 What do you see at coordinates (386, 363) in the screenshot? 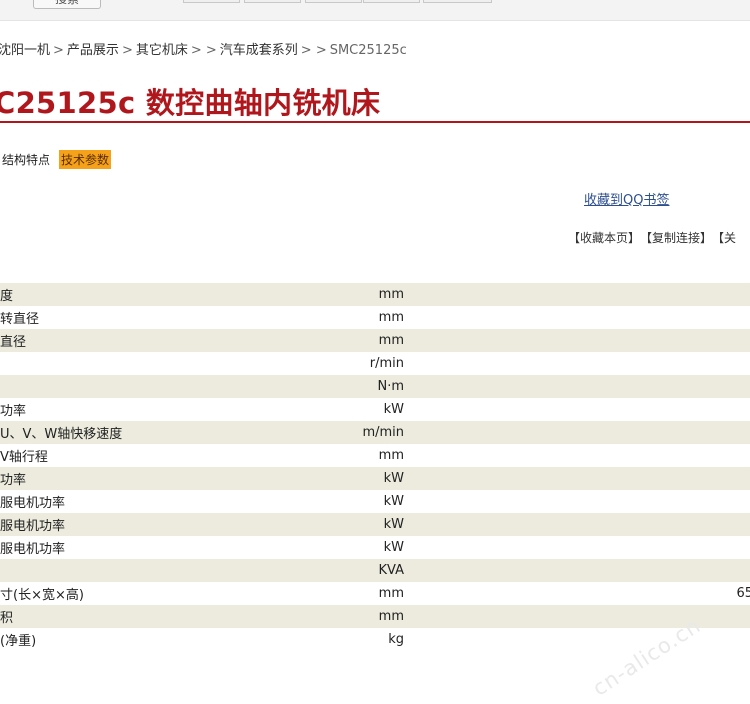
I see `spec-unit: r/min` at bounding box center [386, 363].